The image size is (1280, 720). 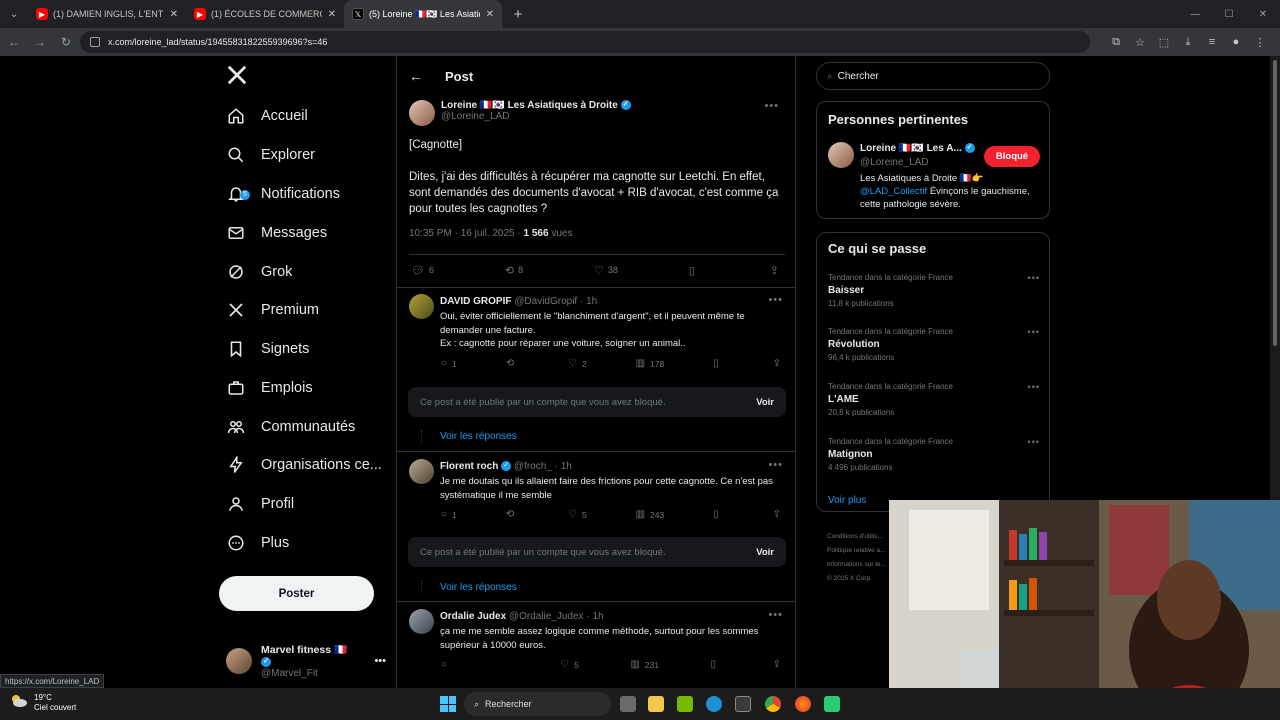 What do you see at coordinates (1140, 42) in the screenshot?
I see `bookmark-star-icon: ☆` at bounding box center [1140, 42].